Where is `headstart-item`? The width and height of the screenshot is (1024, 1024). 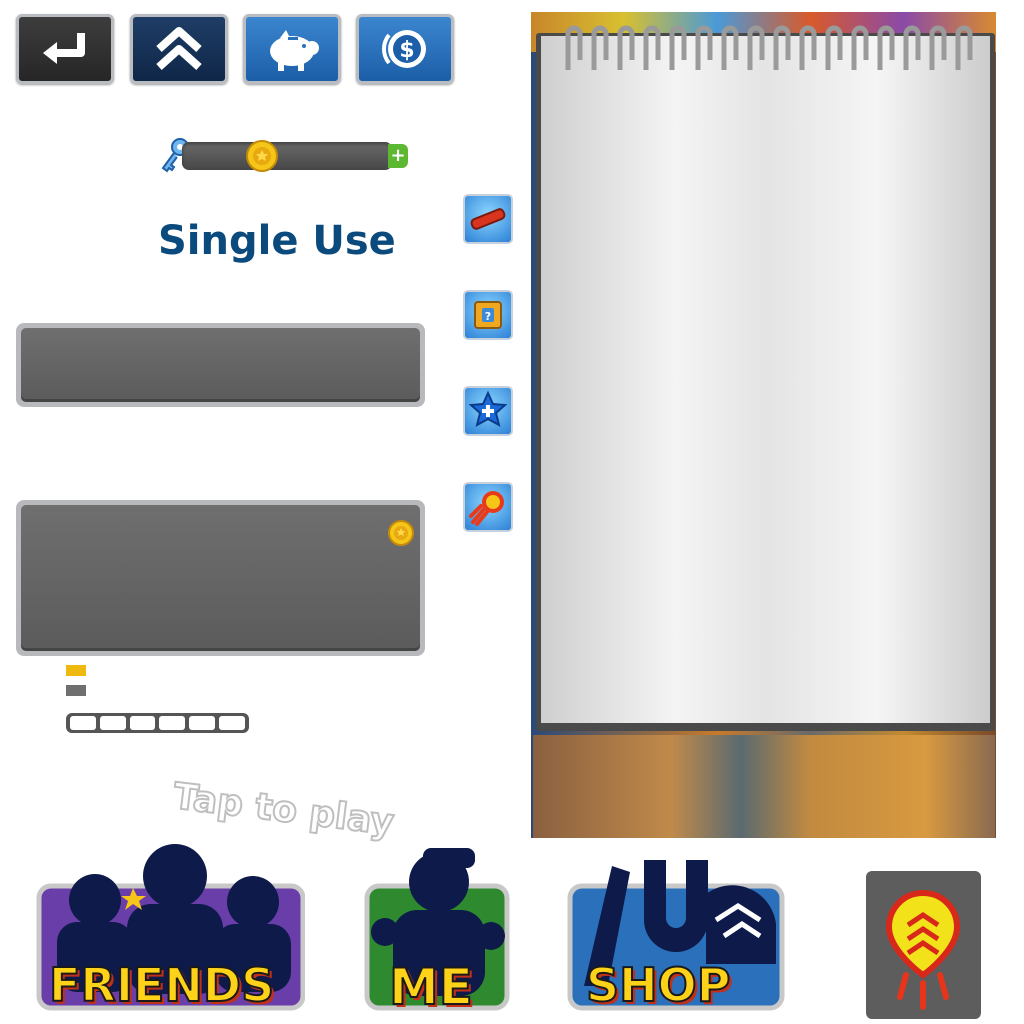 headstart-item is located at coordinates (488, 507).